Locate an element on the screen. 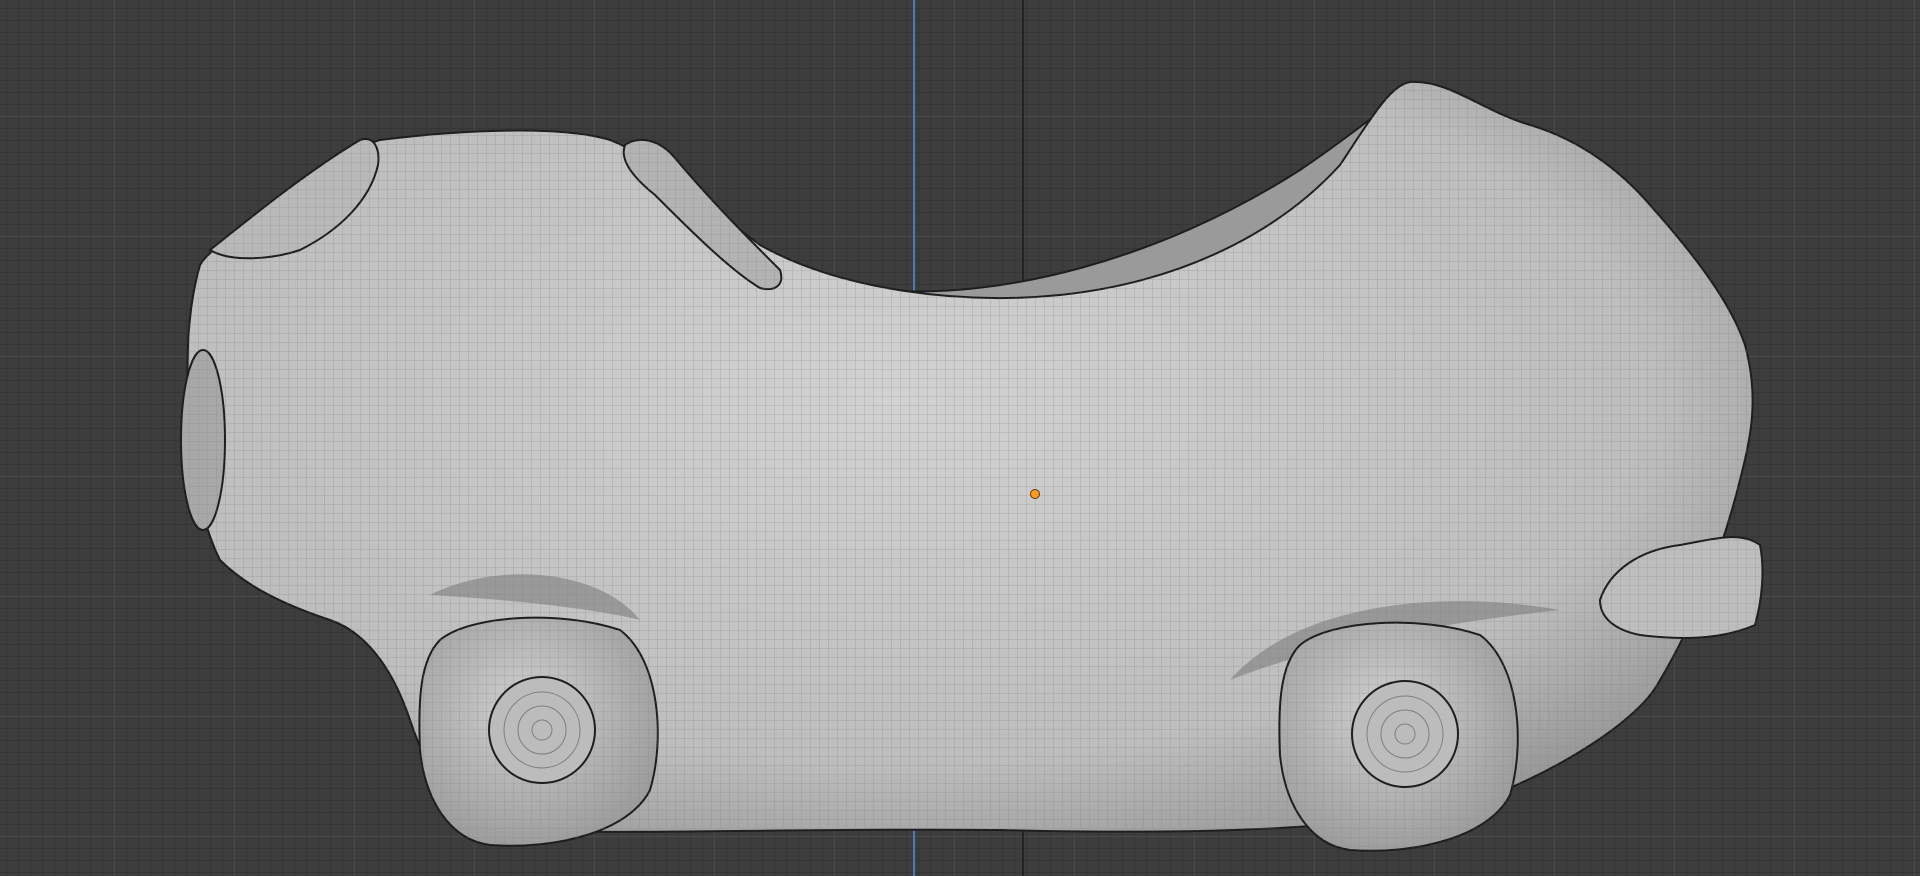 The height and width of the screenshot is (876, 1920). object-origin-dot is located at coordinates (1035, 494).